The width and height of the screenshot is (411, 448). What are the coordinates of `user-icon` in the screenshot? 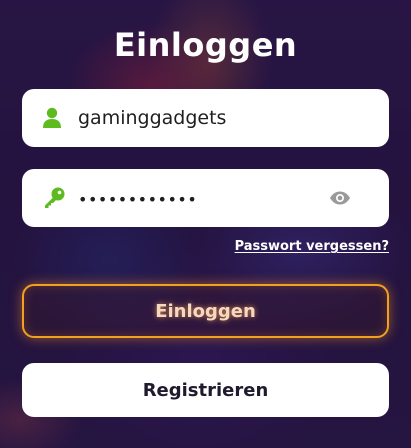 It's located at (52, 118).